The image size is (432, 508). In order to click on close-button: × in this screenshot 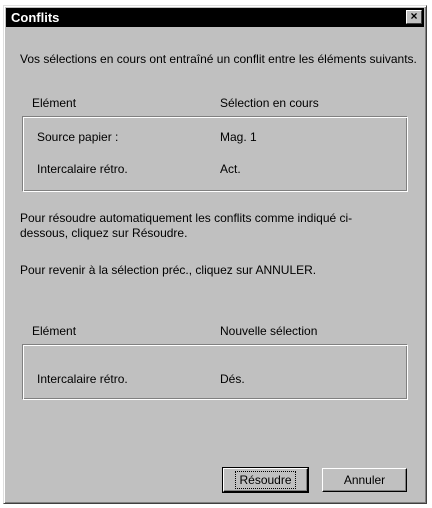, I will do `click(414, 17)`.